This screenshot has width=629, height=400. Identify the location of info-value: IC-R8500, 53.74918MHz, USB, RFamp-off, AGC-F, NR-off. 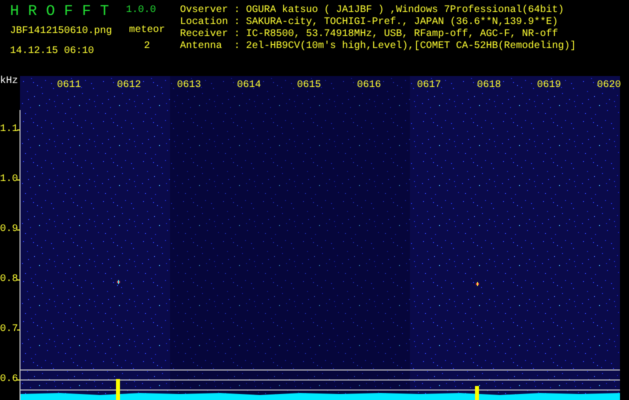
(402, 34).